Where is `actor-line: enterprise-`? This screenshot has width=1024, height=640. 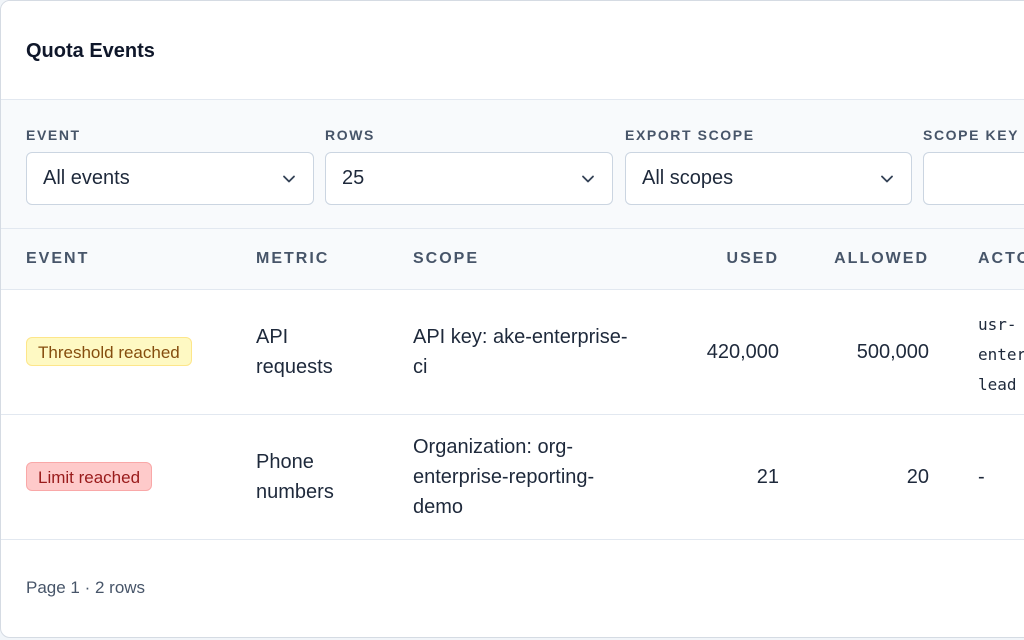
actor-line: enterprise- is located at coordinates (1001, 354).